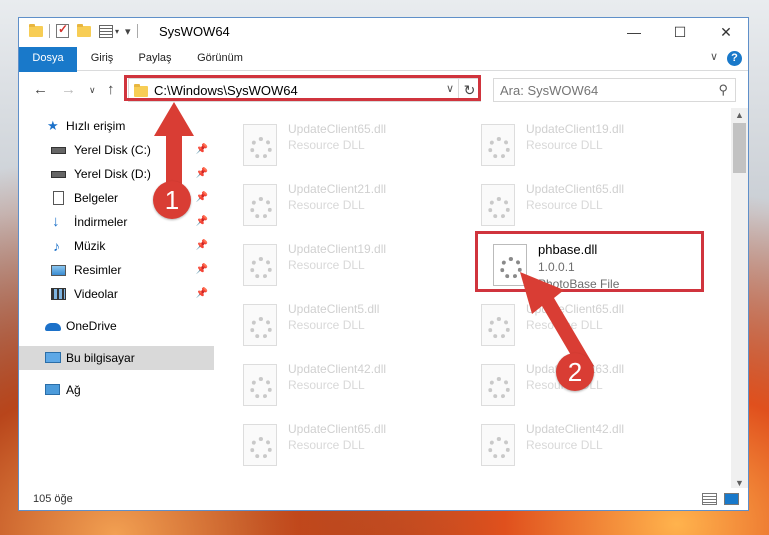 This screenshot has height=535, width=769. I want to click on up-button: ↑, so click(111, 89).